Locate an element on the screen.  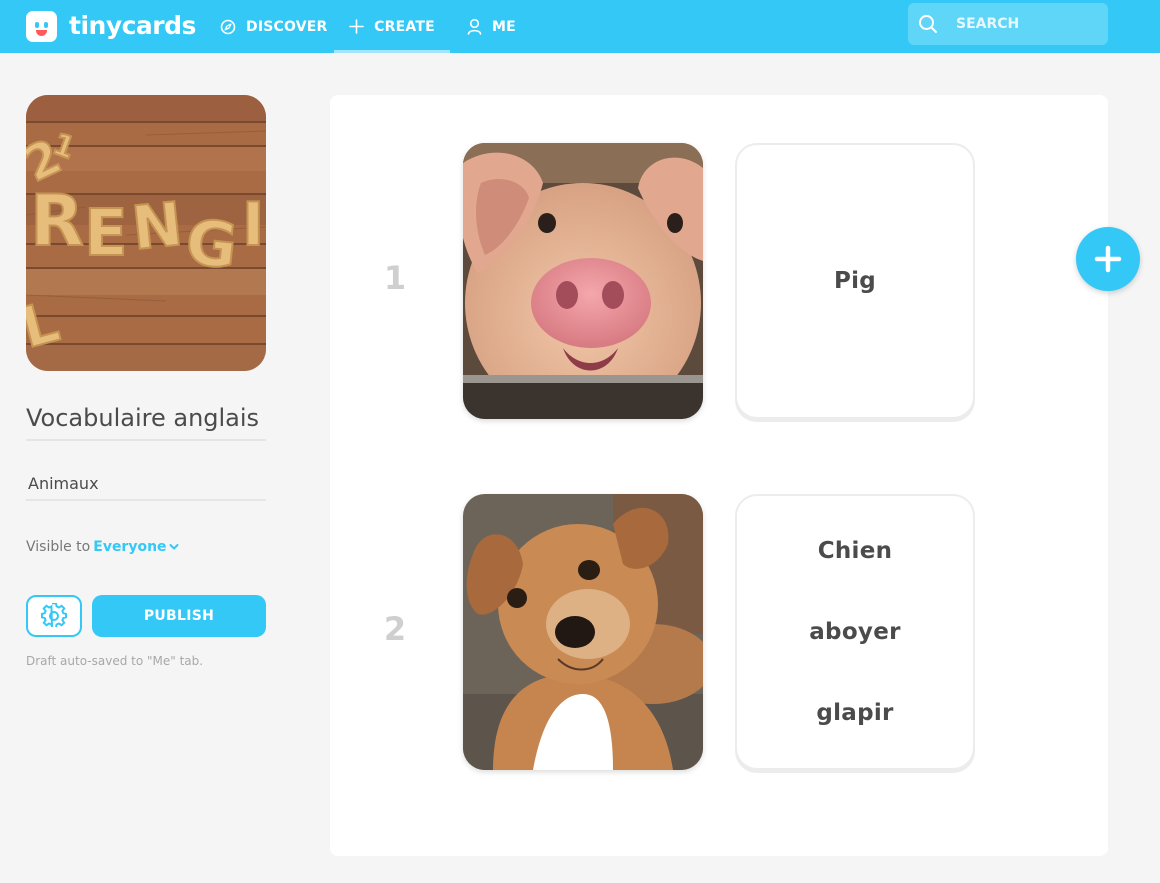
search-icon is located at coordinates (928, 24).